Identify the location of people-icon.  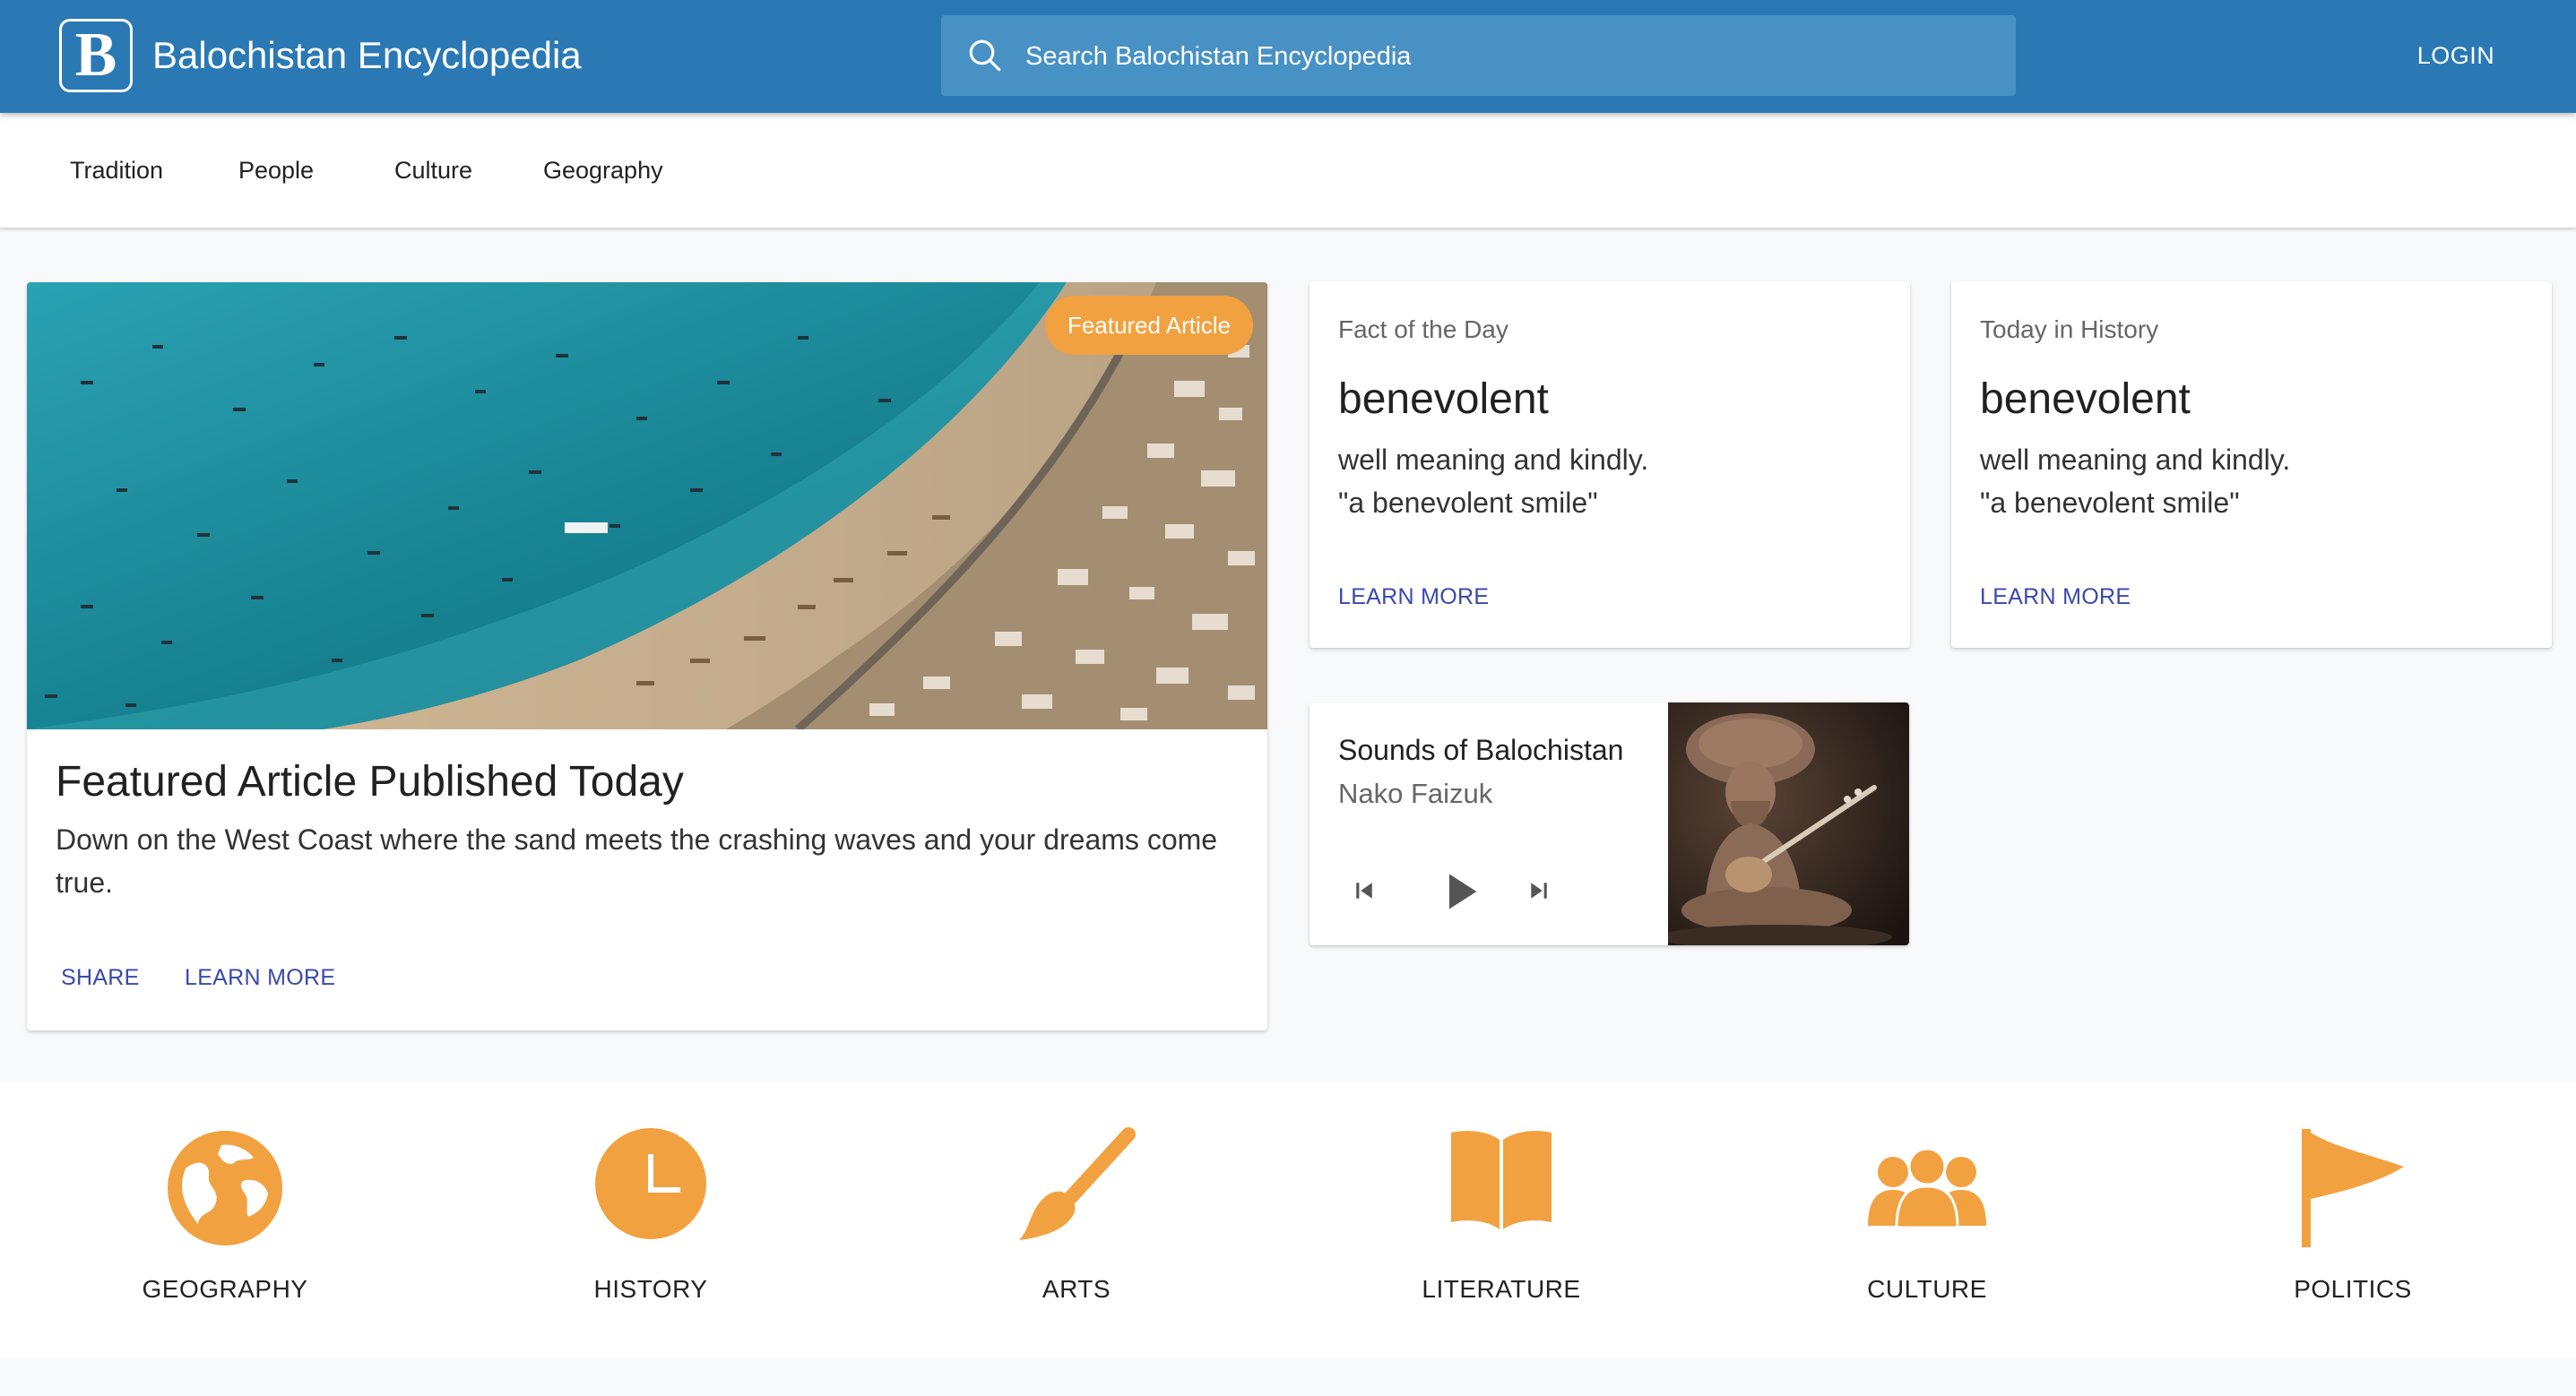
(1927, 1189).